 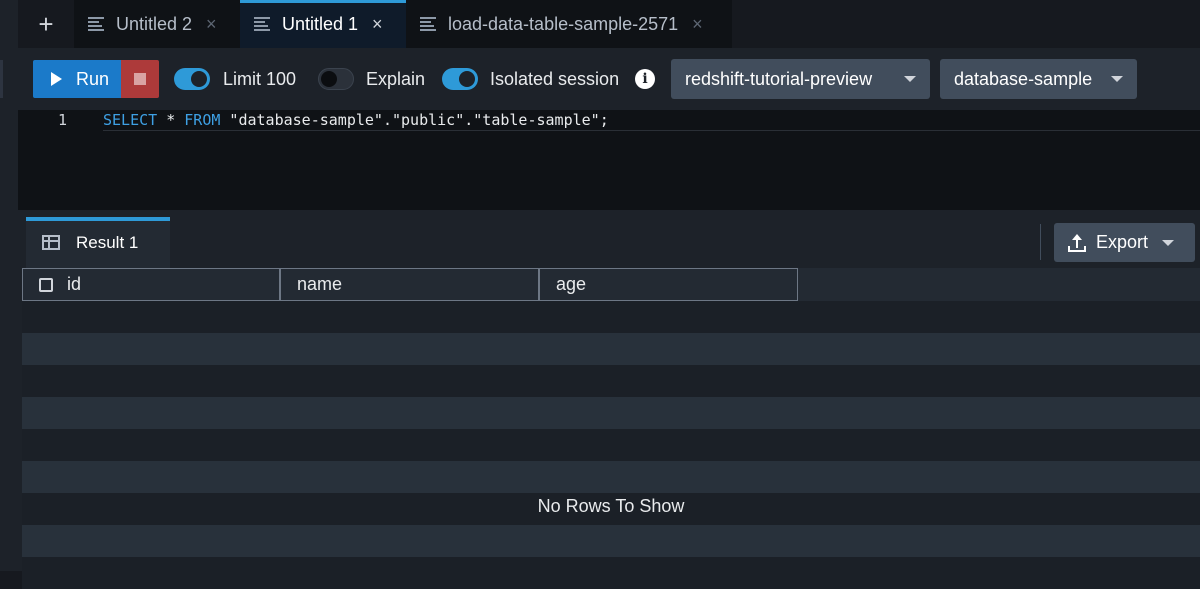 What do you see at coordinates (668, 284) in the screenshot?
I see `column-header-age: age` at bounding box center [668, 284].